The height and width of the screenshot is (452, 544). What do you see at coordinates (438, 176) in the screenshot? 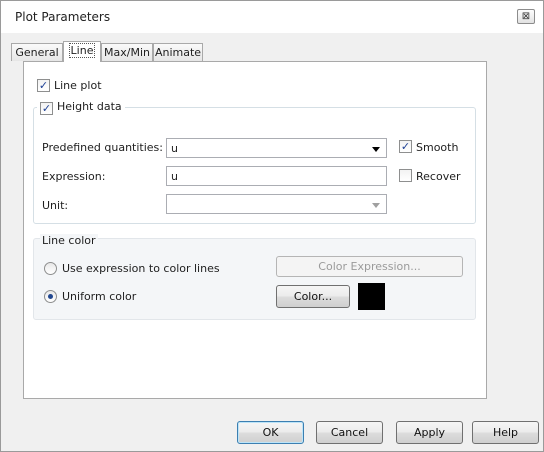
I see `recover-label: Recover` at bounding box center [438, 176].